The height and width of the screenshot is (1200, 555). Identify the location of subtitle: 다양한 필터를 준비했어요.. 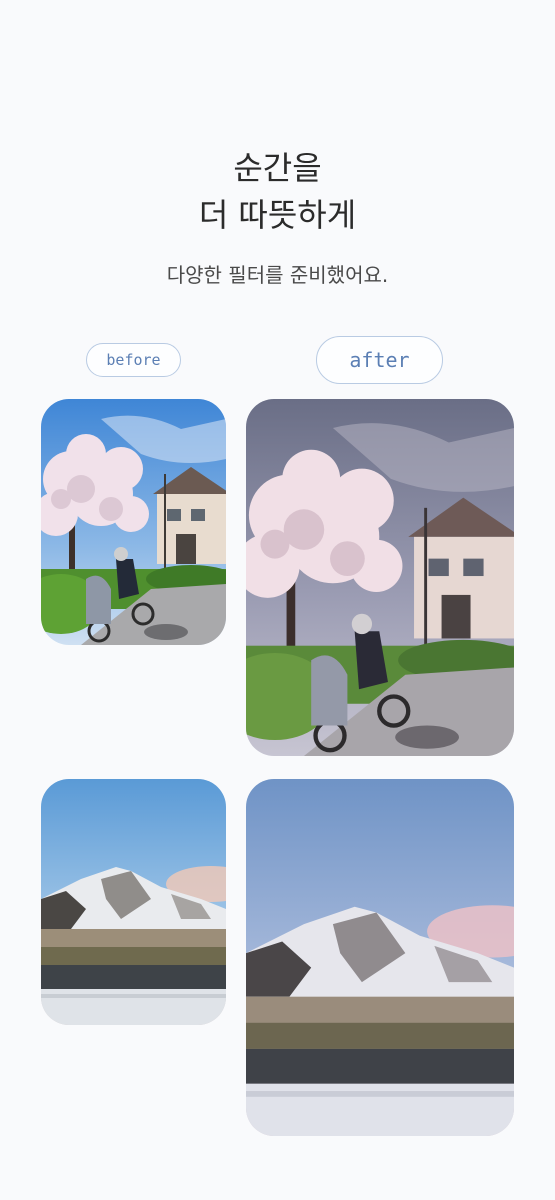
(277, 275).